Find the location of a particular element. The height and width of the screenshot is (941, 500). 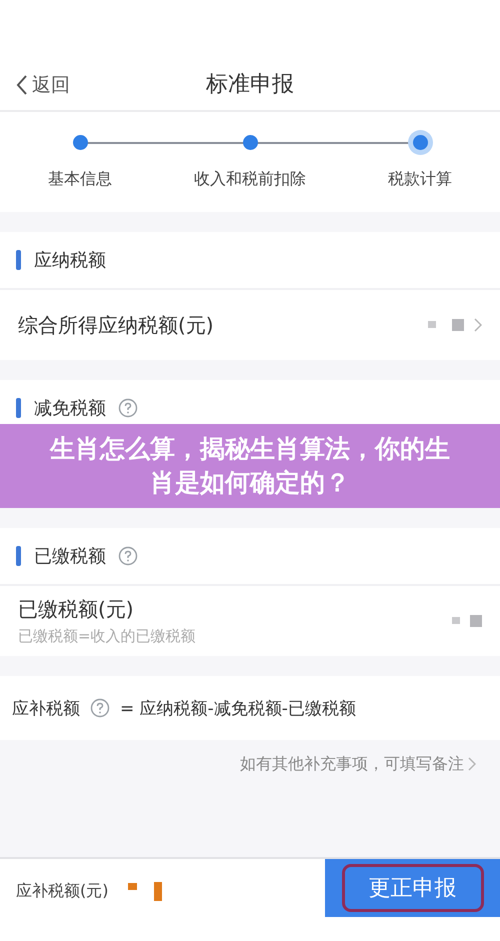

formula-label: 应补税额 is located at coordinates (46, 709).